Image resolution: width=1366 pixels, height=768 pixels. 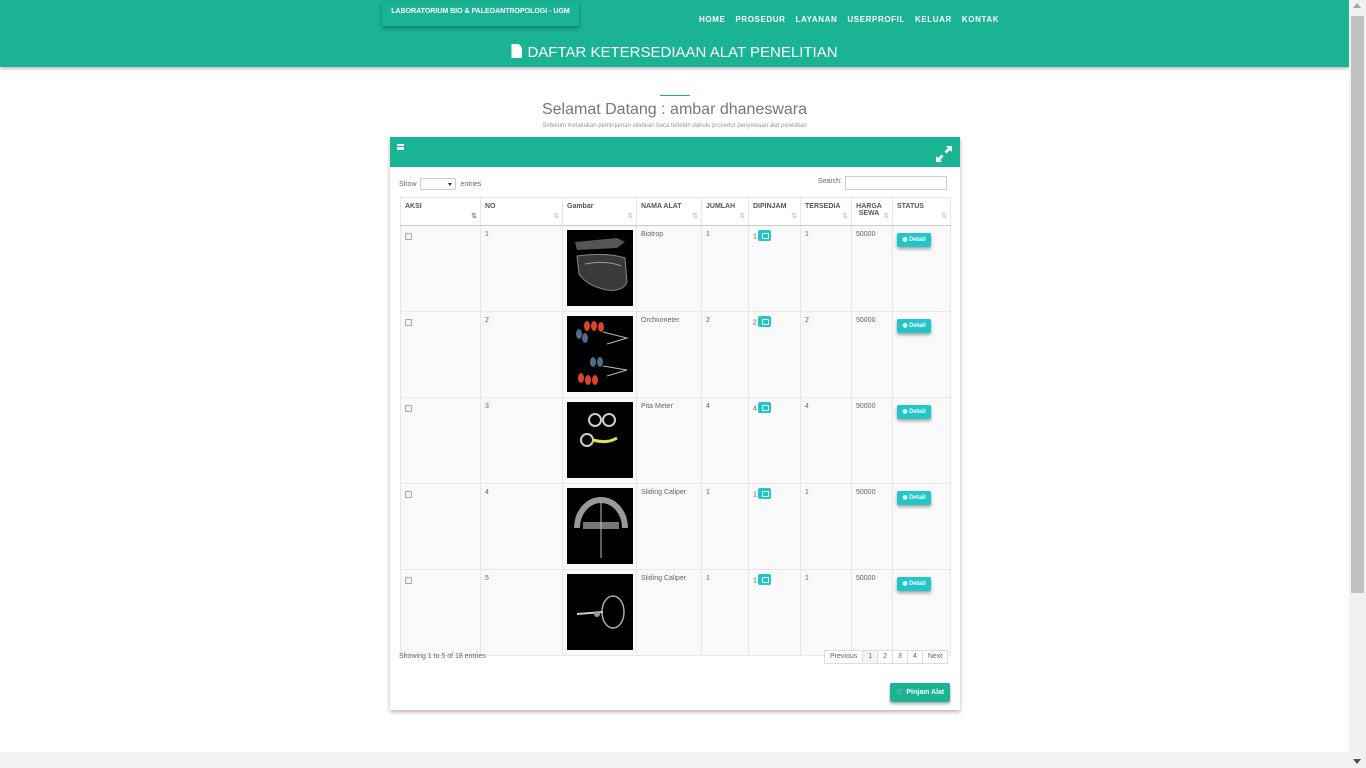 What do you see at coordinates (755, 409) in the screenshot?
I see `row-dipinjam: 4` at bounding box center [755, 409].